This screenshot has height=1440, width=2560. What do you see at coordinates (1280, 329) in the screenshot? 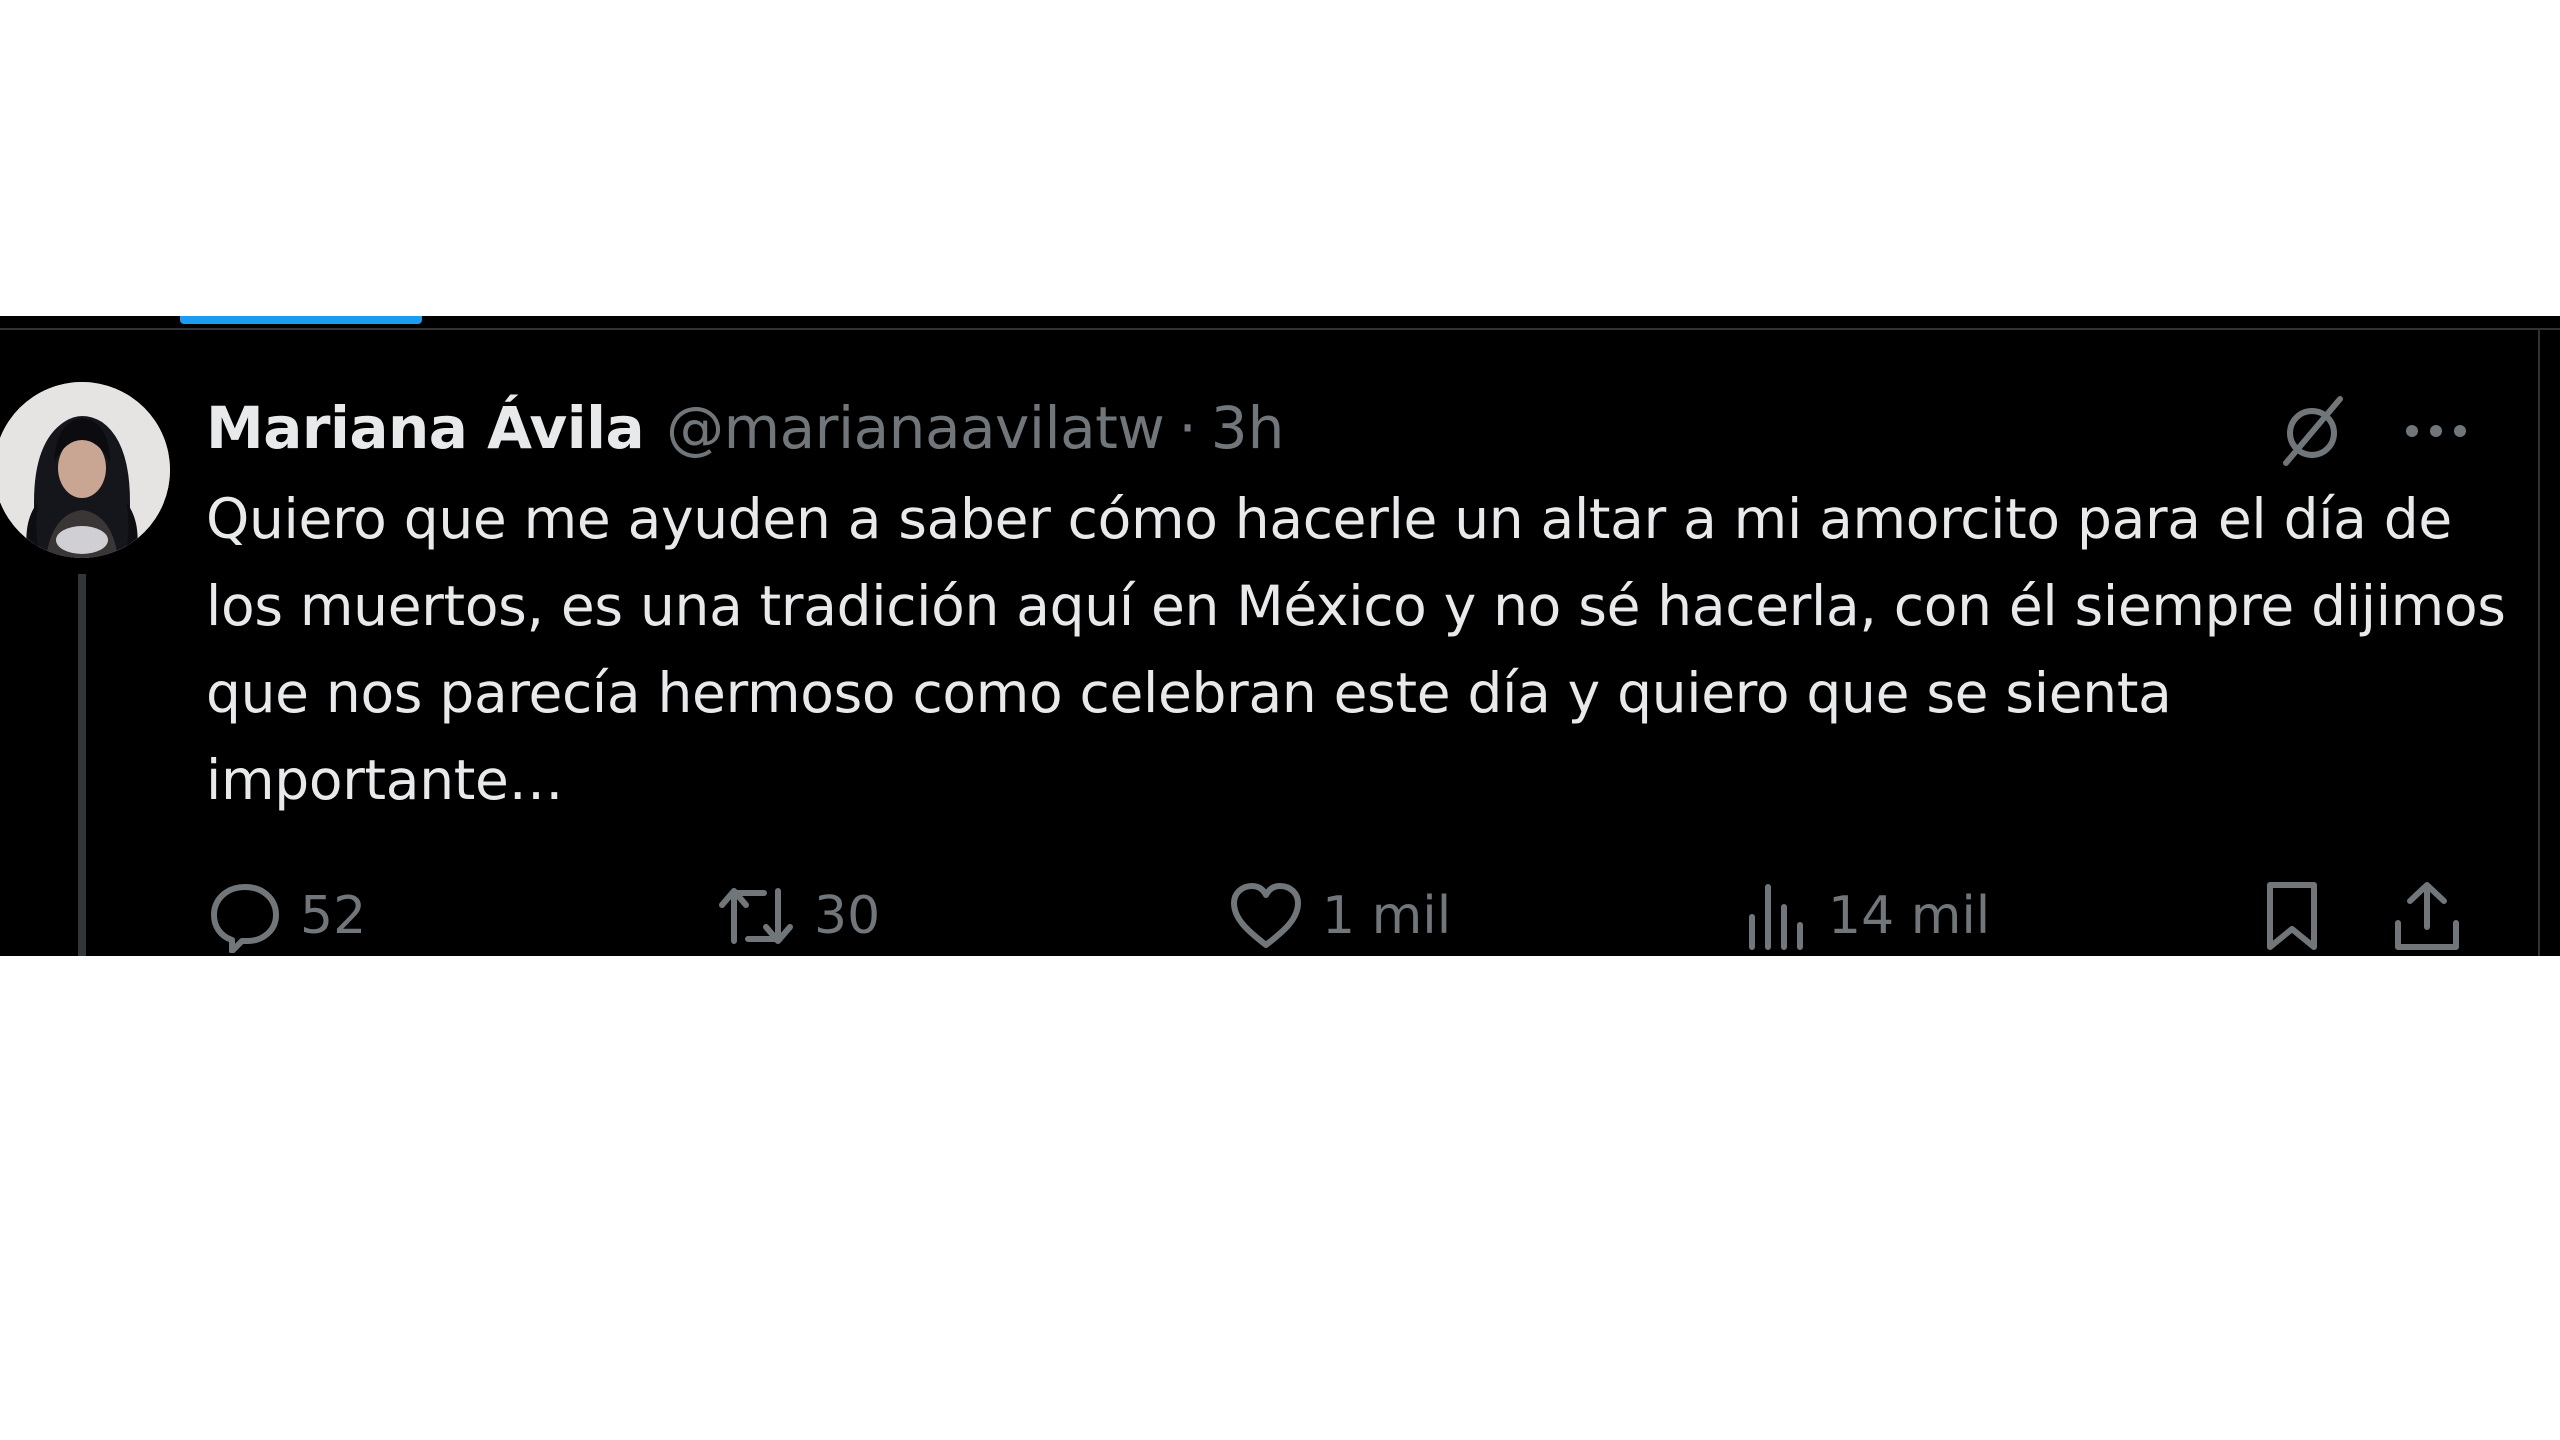
I see `divider` at bounding box center [1280, 329].